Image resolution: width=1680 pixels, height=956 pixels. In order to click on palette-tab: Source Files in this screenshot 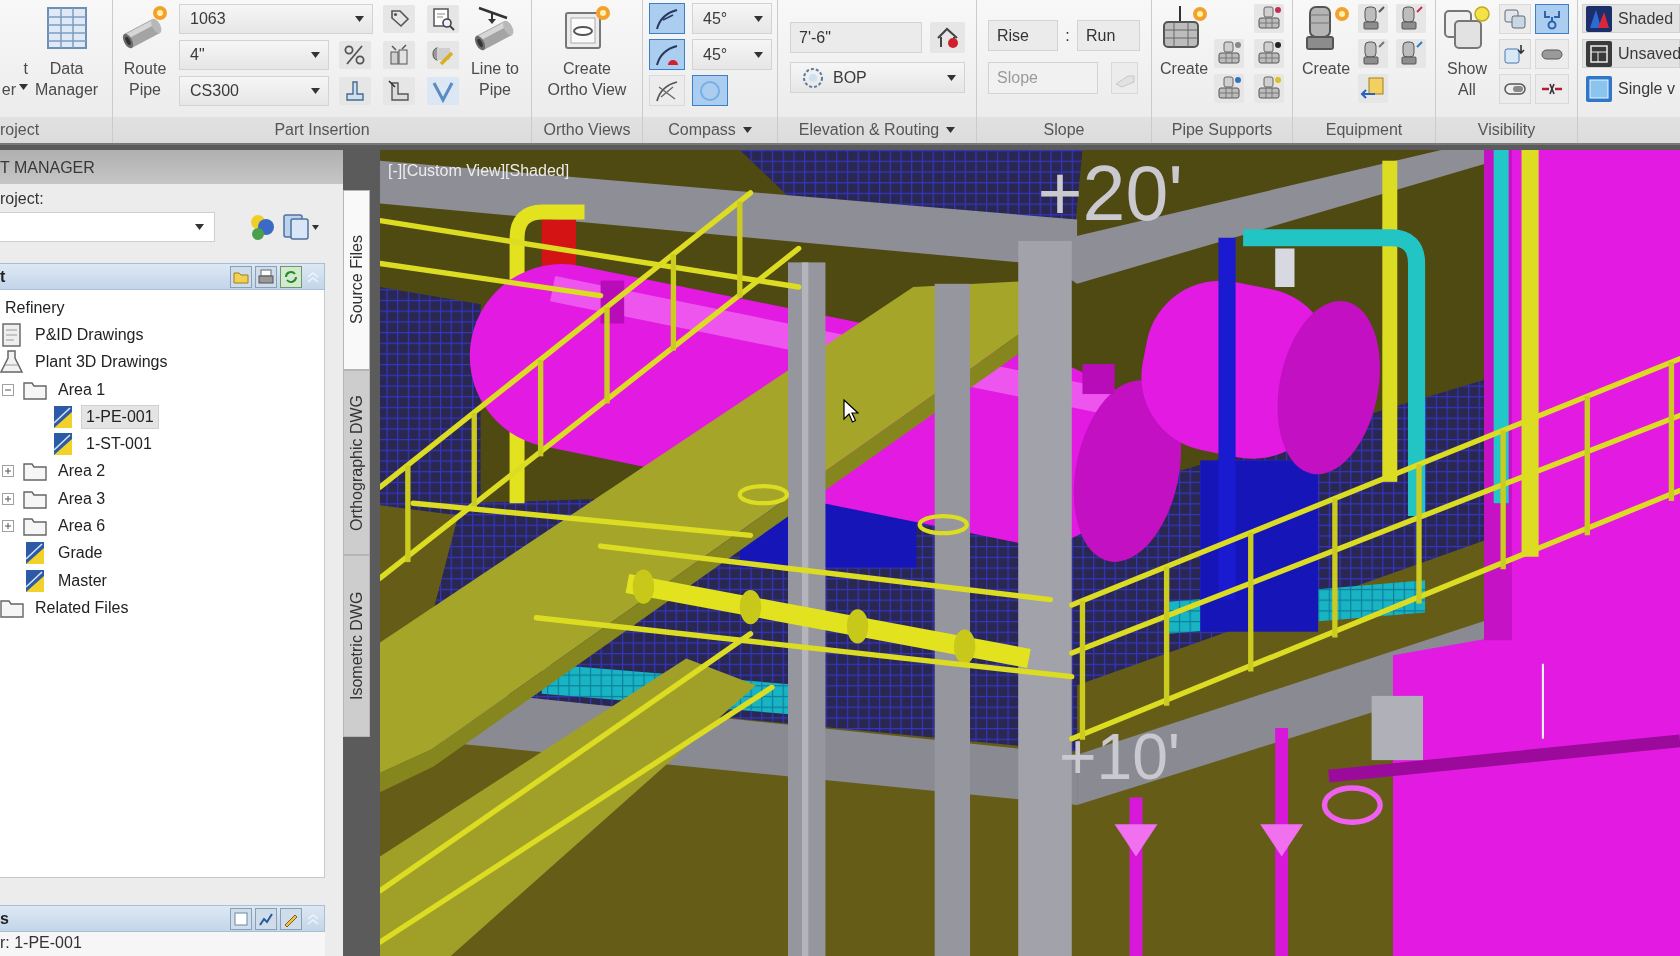, I will do `click(356, 280)`.